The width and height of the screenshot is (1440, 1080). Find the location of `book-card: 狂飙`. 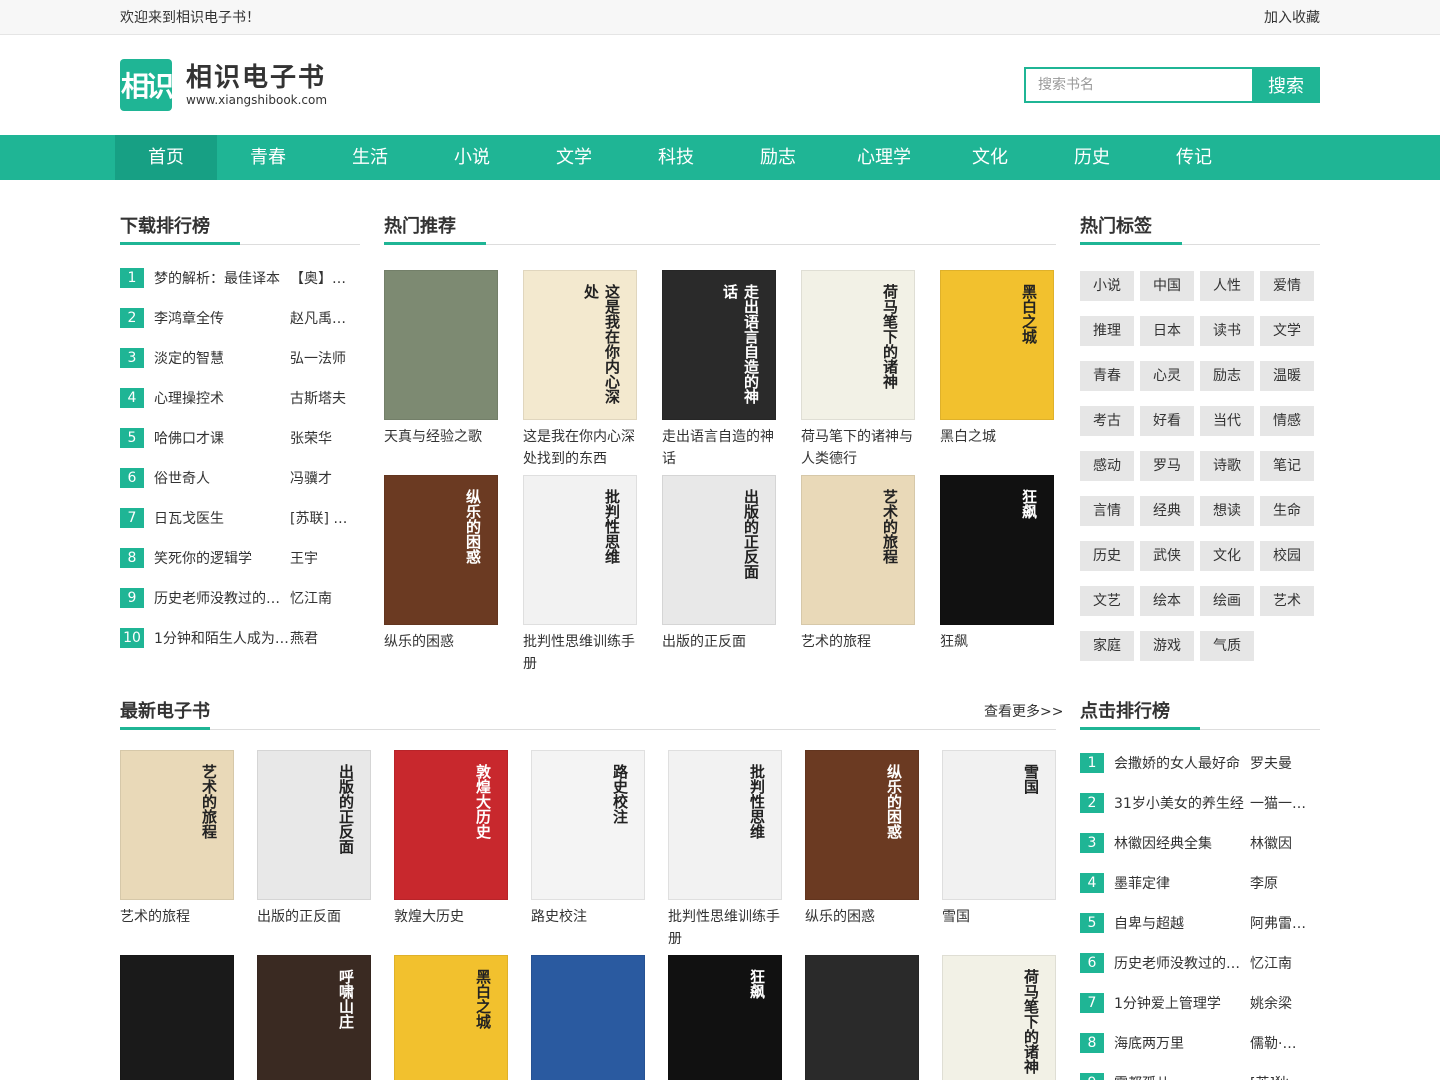

book-card: 狂飙 is located at coordinates (725, 1017).